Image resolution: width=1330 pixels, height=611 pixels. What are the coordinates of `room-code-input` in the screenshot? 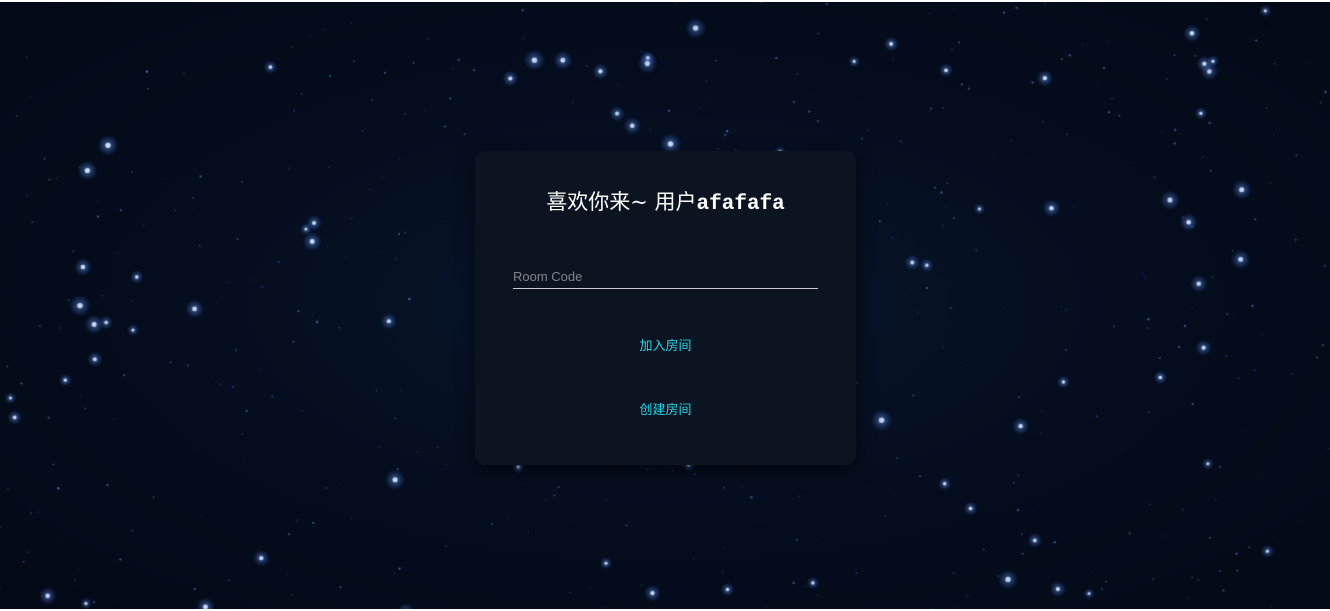 It's located at (665, 276).